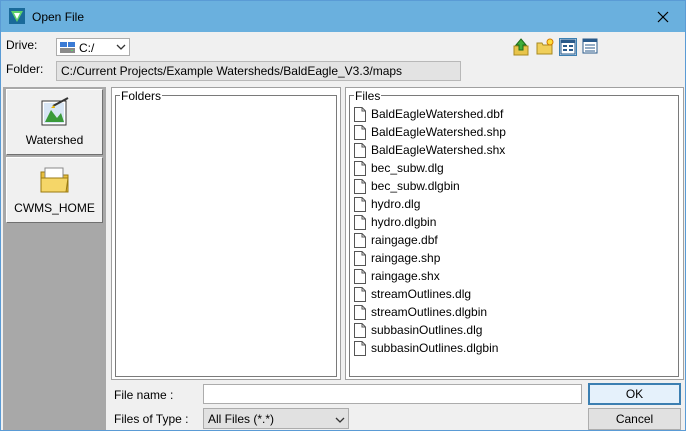 This screenshot has width=686, height=431. I want to click on file-name: BaldEagleWatershed.shx, so click(438, 150).